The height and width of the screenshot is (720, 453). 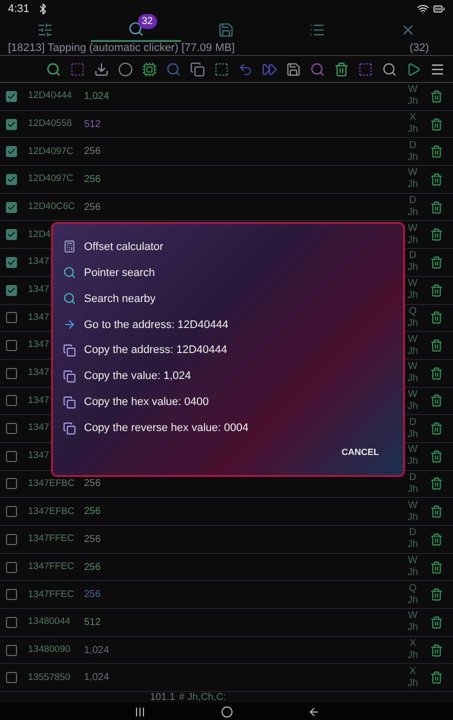 What do you see at coordinates (228, 377) in the screenshot?
I see `menu-item: Copy the value: 1,024` at bounding box center [228, 377].